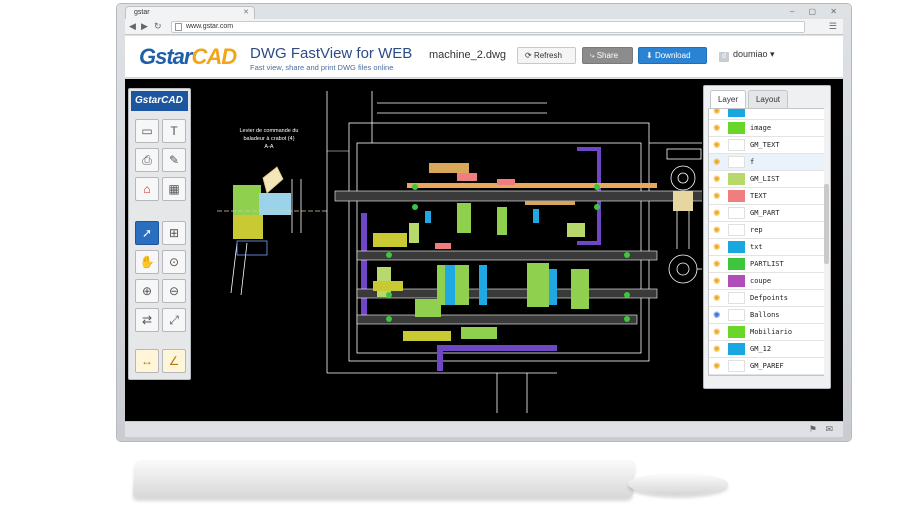 Image resolution: width=900 pixels, height=520 pixels. I want to click on tab-layer: Layer, so click(728, 99).